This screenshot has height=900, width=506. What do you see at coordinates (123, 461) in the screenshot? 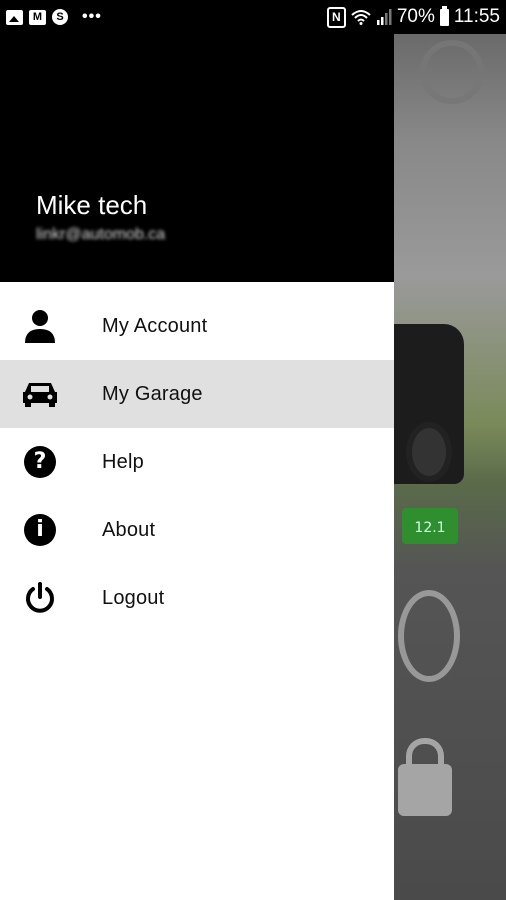
I see `menu-item-label: Help` at bounding box center [123, 461].